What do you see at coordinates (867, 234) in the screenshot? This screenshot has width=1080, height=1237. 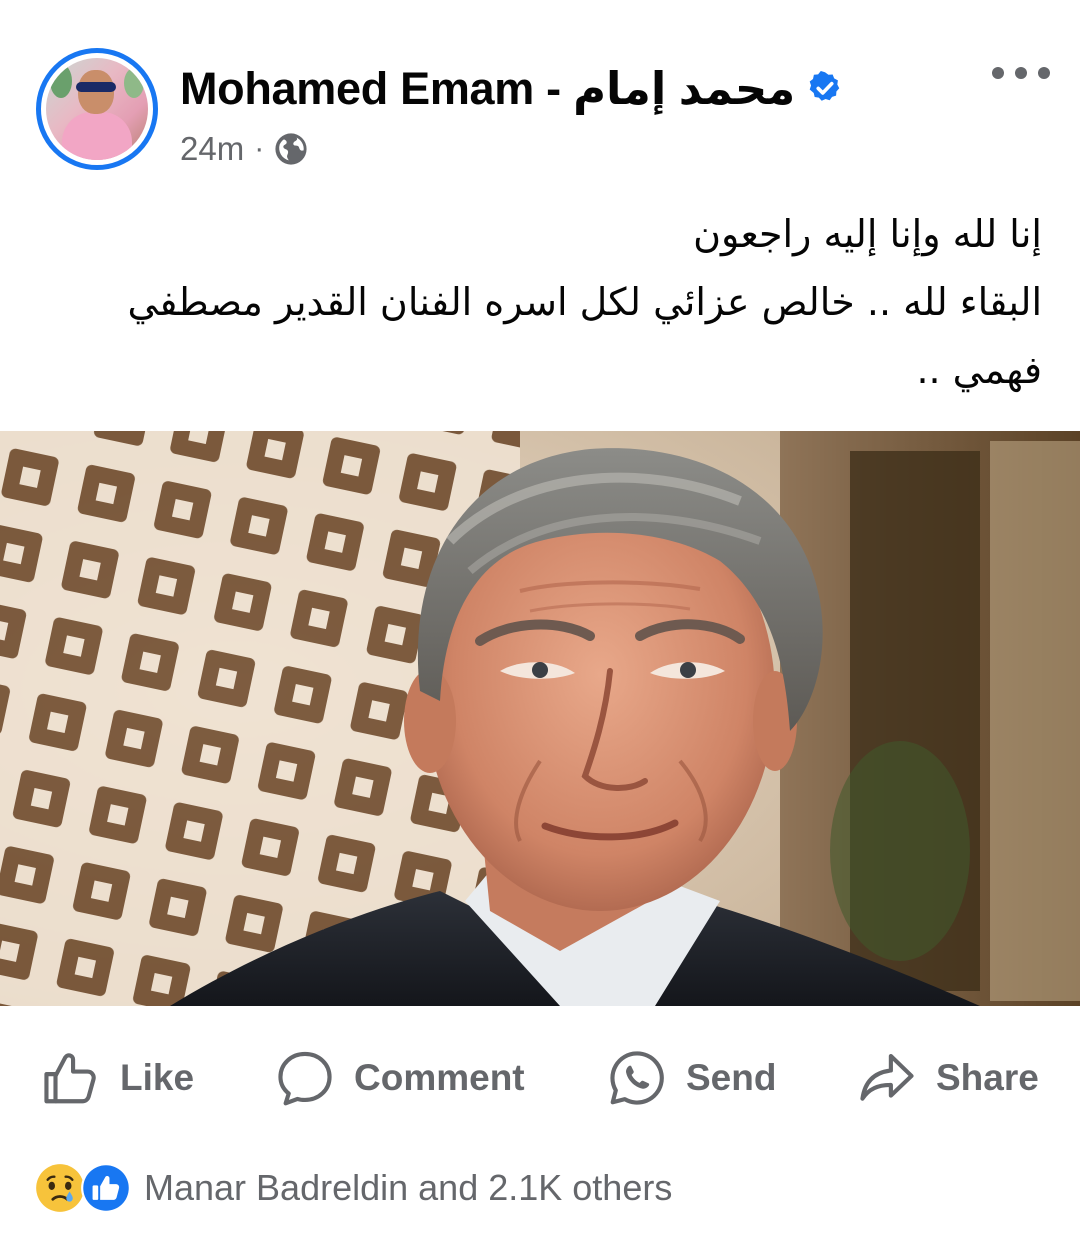 I see `post-text-line: إنا لله وإنا إليه راجعون` at bounding box center [867, 234].